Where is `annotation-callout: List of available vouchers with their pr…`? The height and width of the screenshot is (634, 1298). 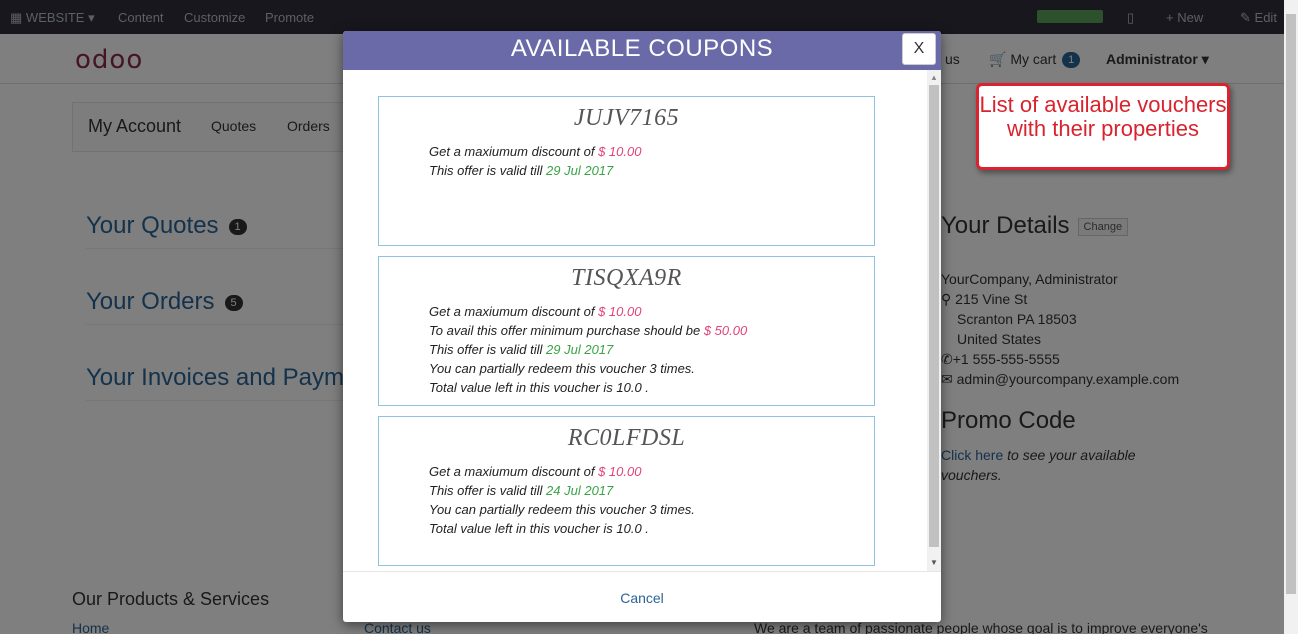 annotation-callout: List of available vouchers with their pr… is located at coordinates (1103, 126).